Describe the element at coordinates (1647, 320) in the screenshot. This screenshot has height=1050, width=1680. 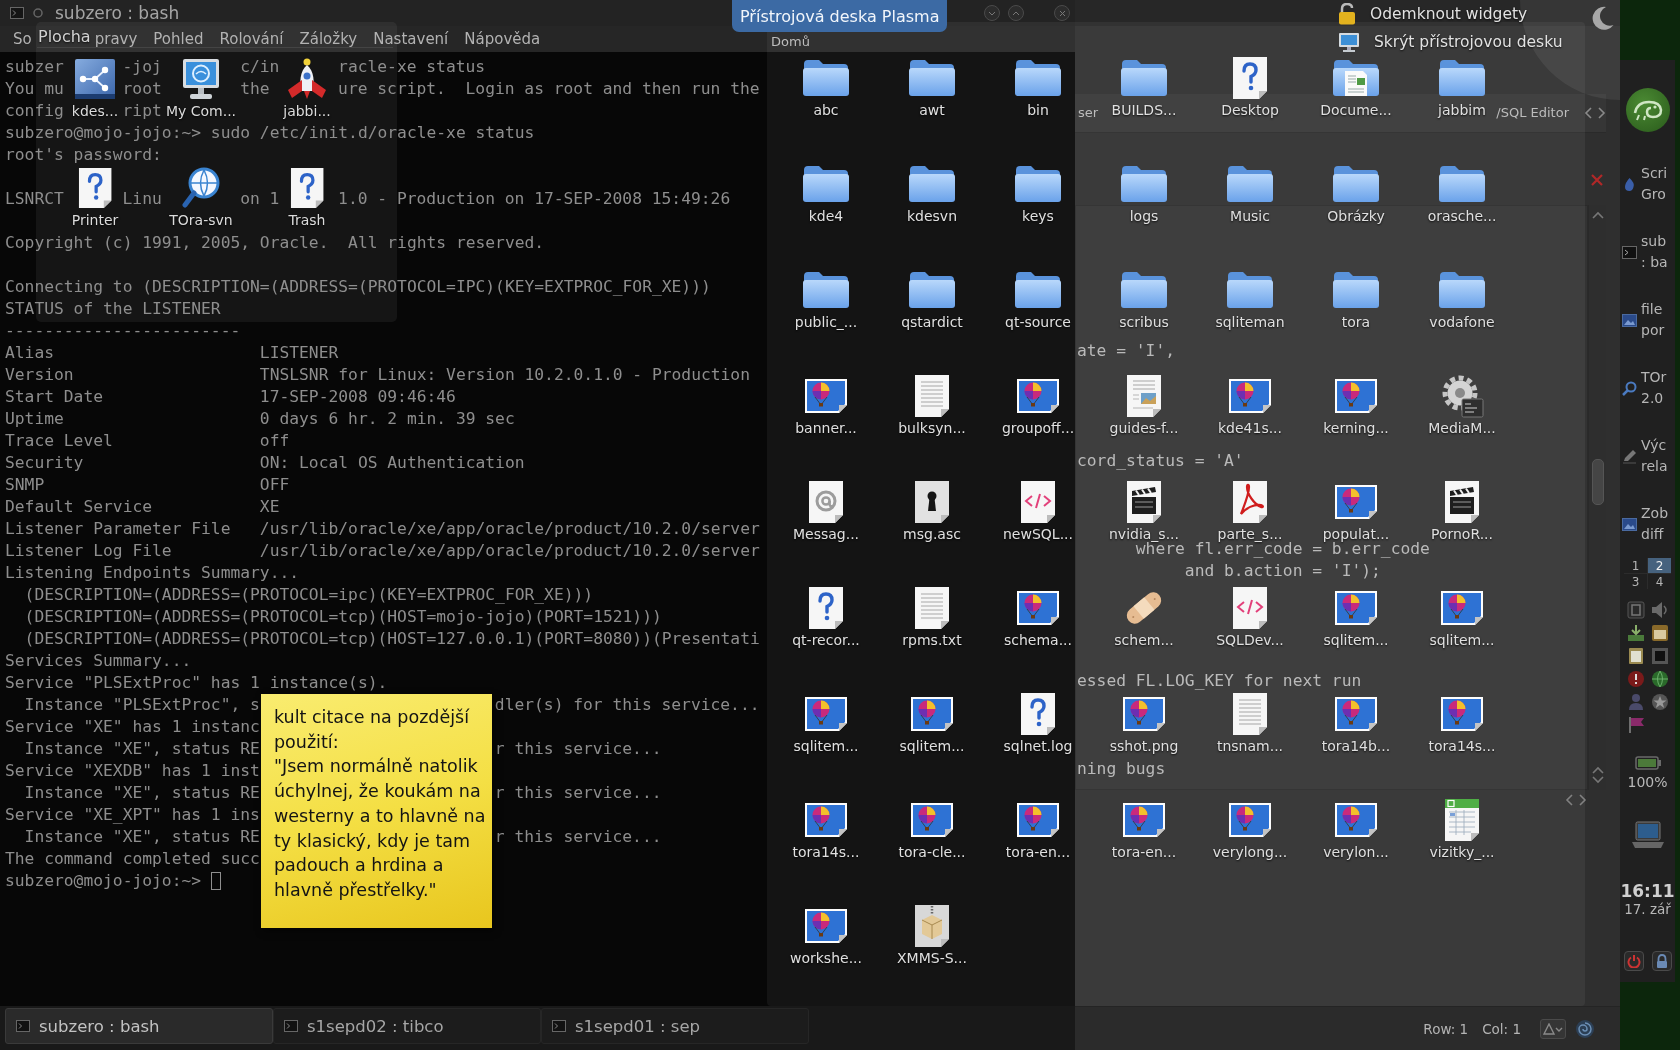
I see `taskbar-button: file por` at that location.